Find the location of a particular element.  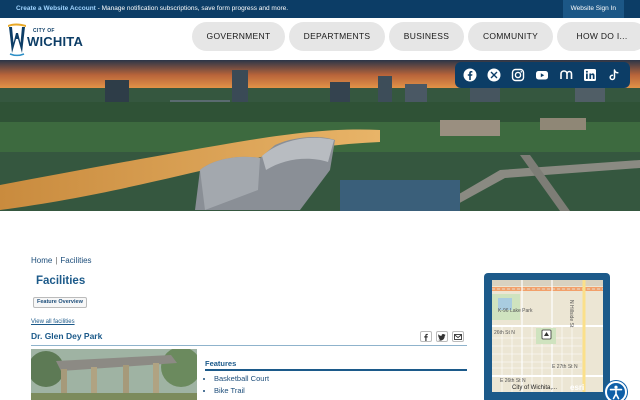

map-illustration is located at coordinates (547, 336).